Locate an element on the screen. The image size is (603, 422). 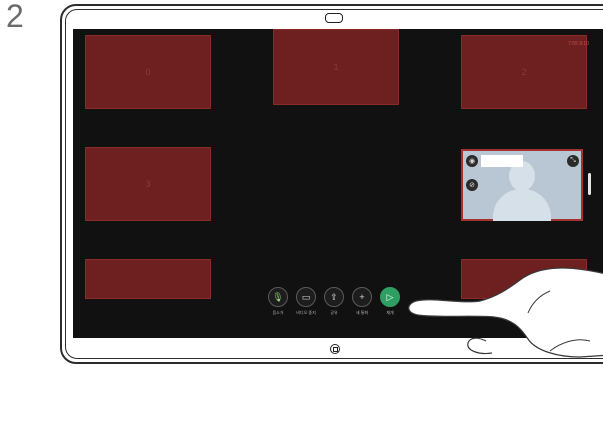
share-icon: ⇪ is located at coordinates (334, 297).